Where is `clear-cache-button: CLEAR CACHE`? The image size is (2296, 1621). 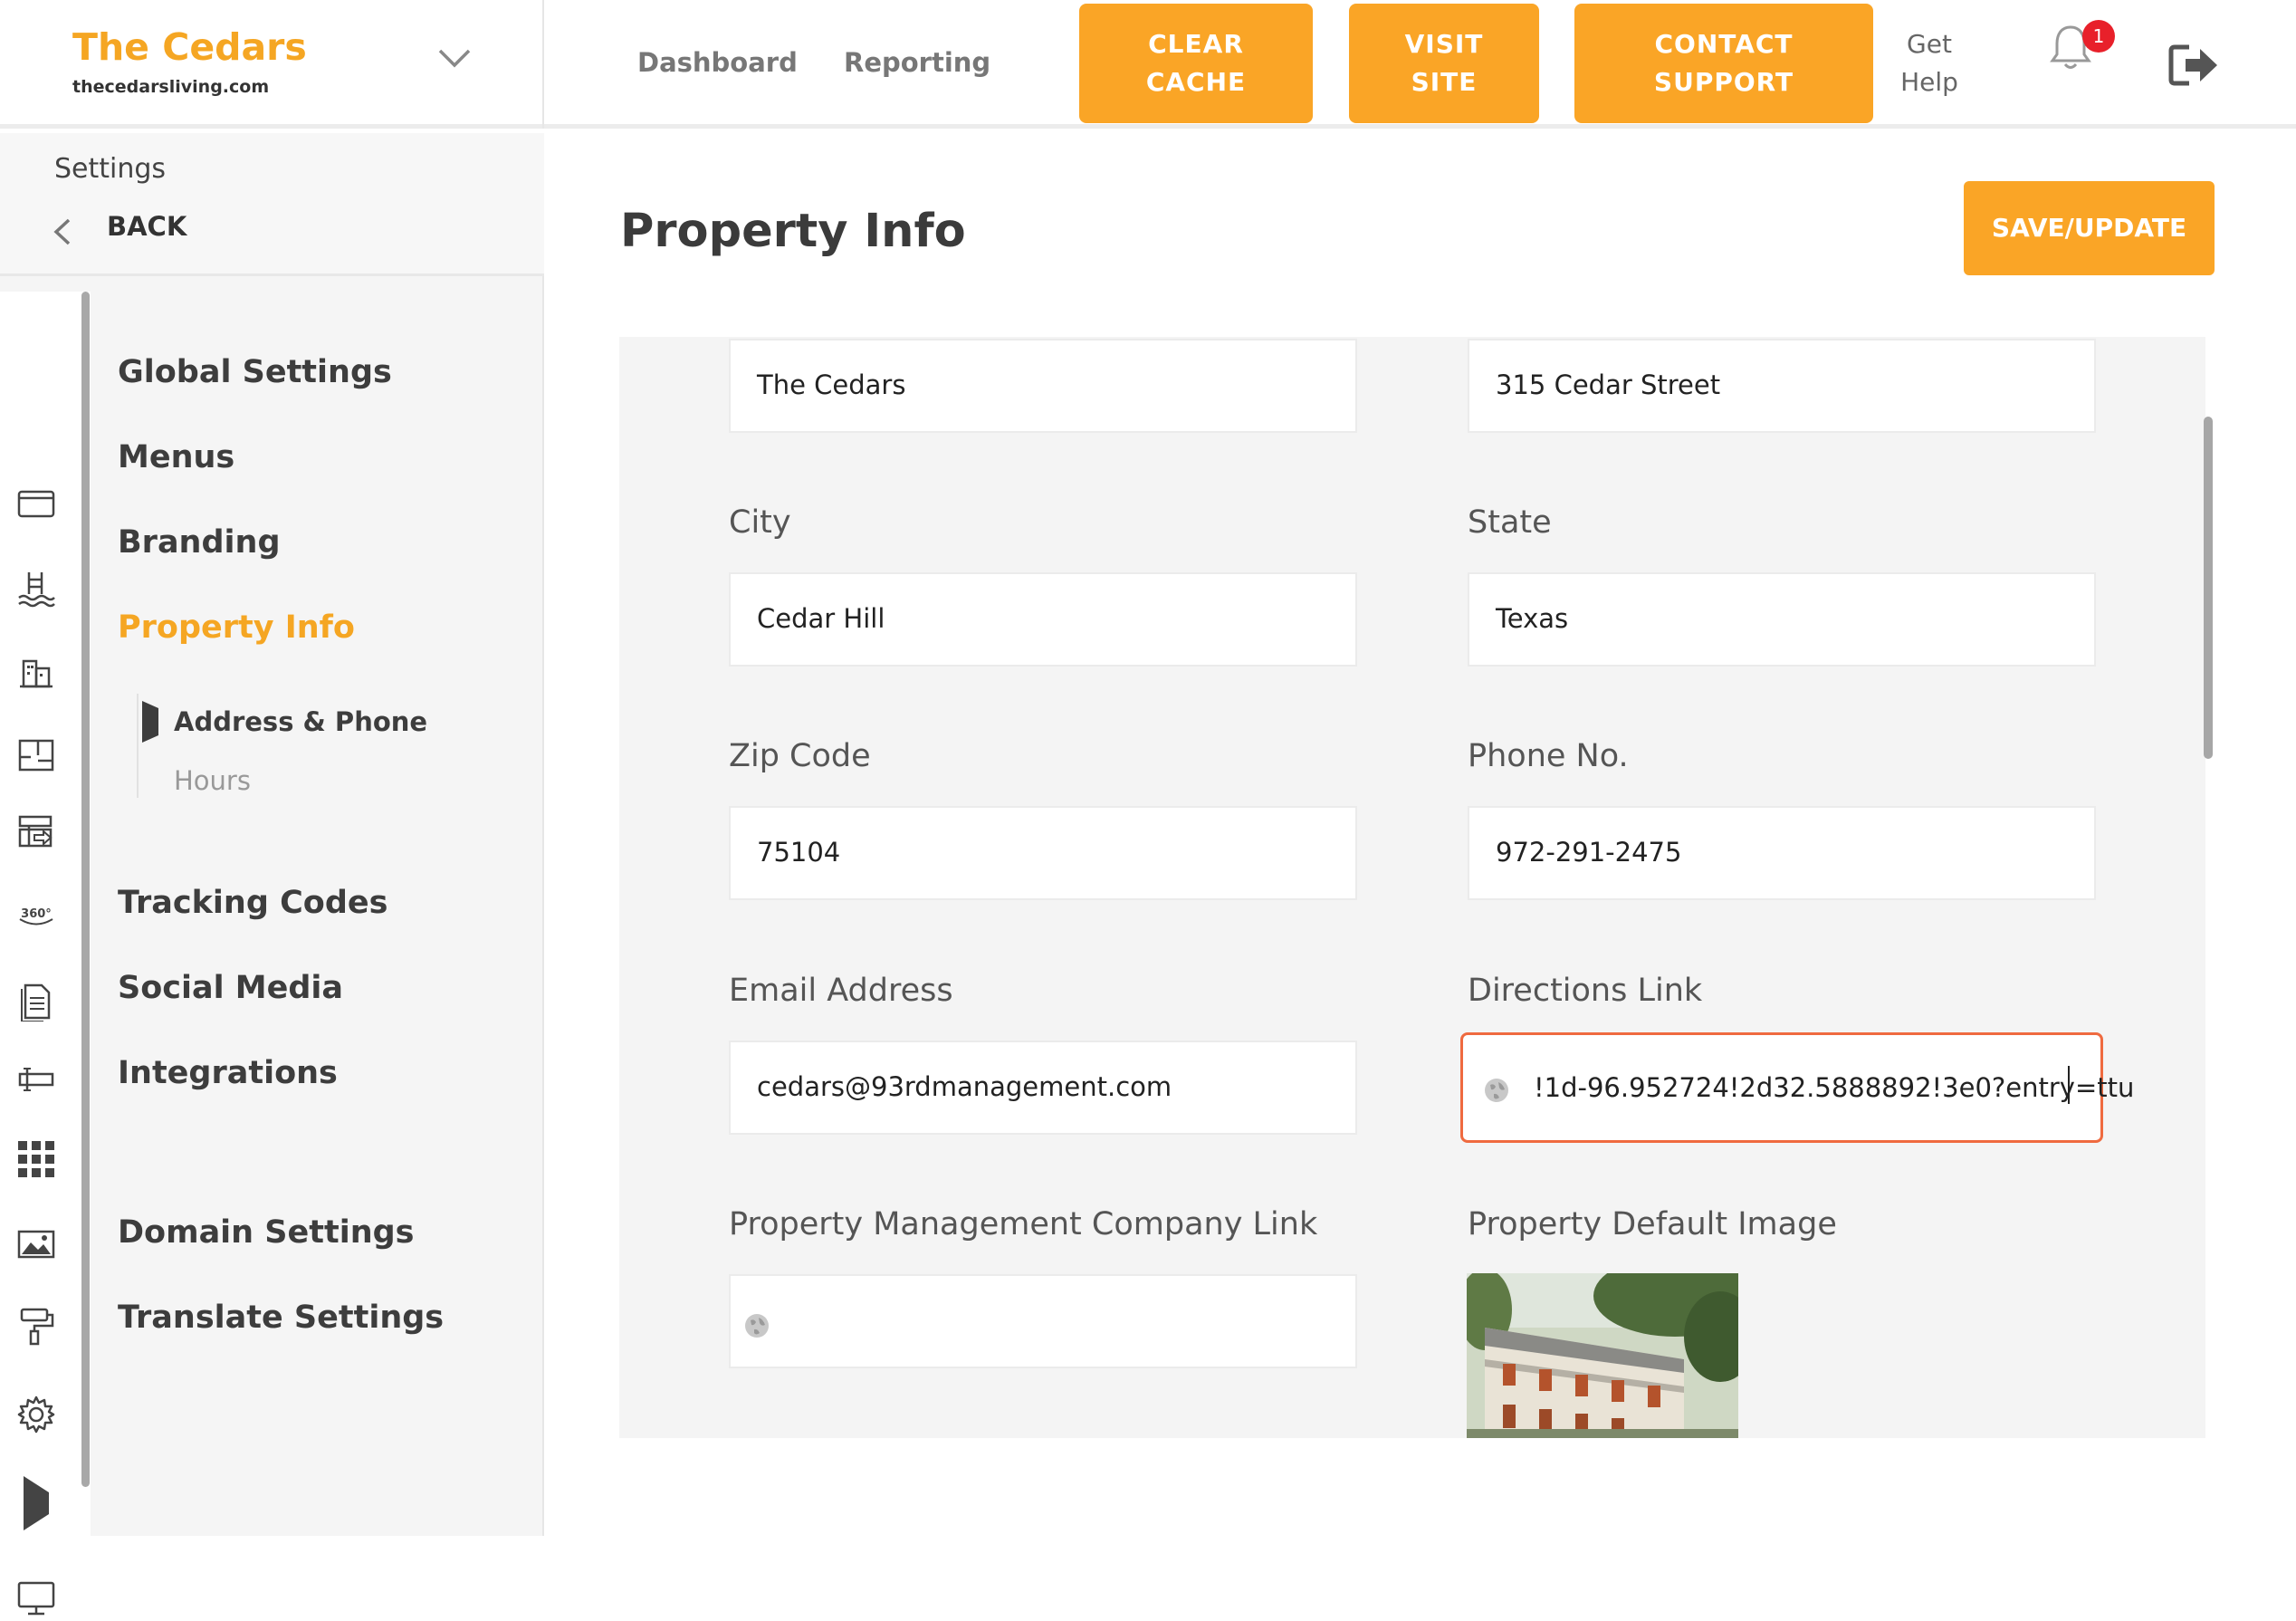 clear-cache-button: CLEAR CACHE is located at coordinates (1196, 63).